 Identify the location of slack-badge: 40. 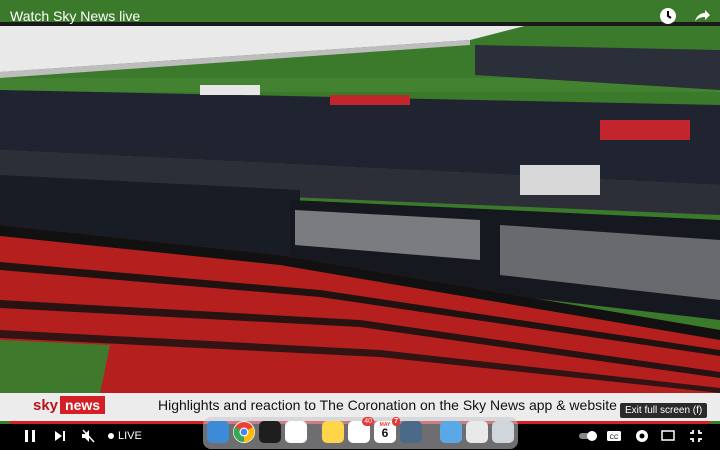
(368, 421).